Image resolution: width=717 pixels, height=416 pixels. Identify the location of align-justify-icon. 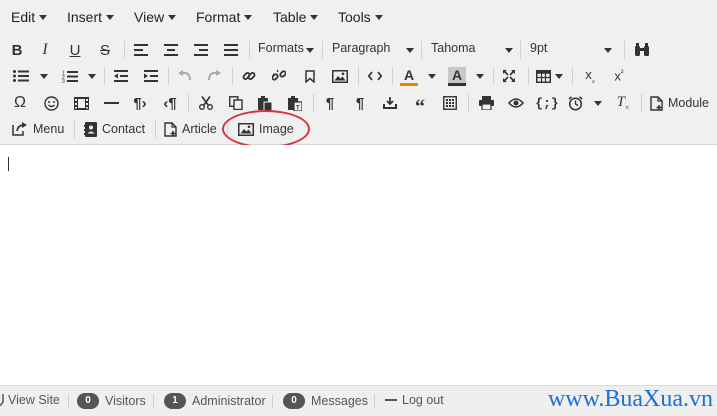
(231, 50).